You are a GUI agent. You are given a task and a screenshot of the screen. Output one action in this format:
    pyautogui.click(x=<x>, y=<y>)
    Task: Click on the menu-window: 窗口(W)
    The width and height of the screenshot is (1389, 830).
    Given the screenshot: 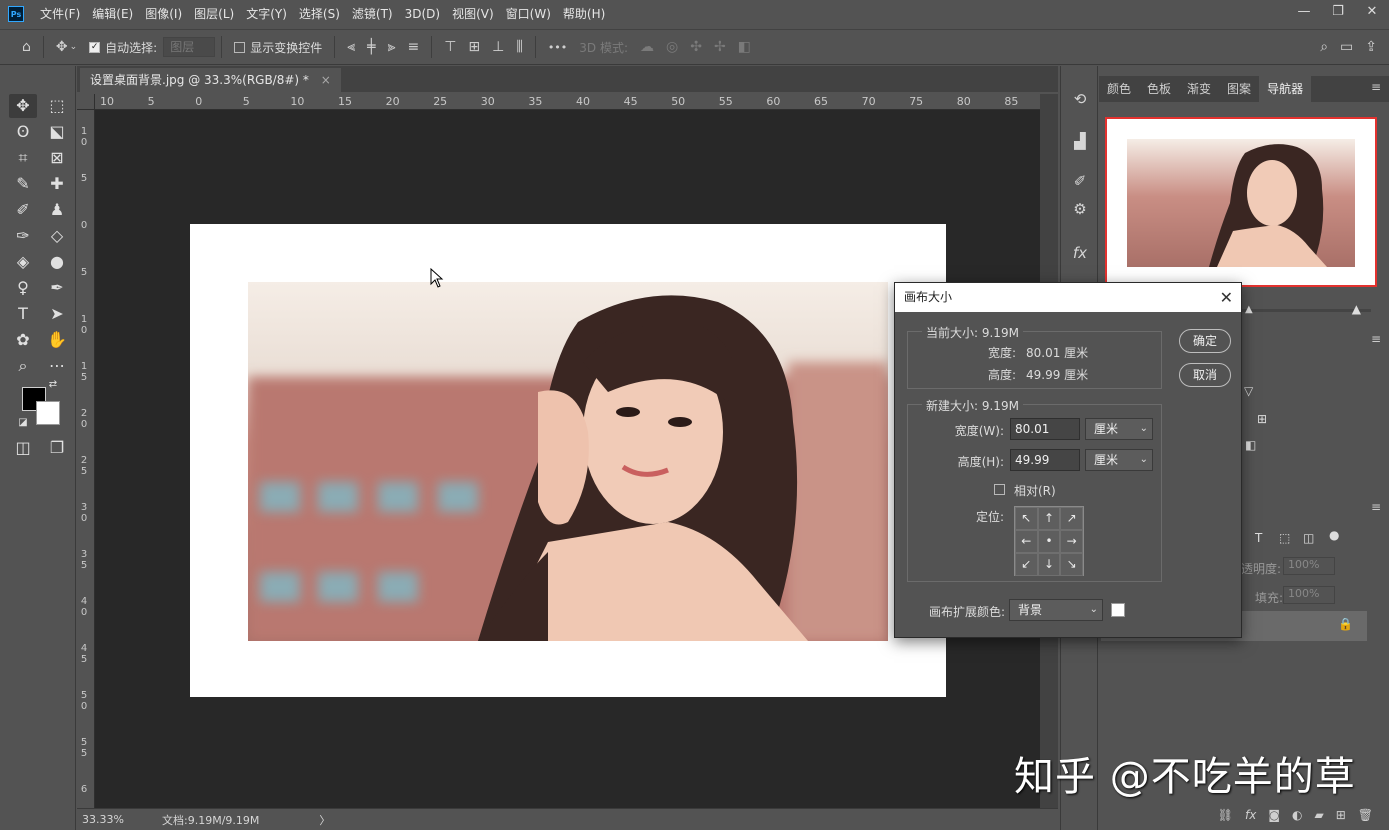 What is the action you would take?
    pyautogui.click(x=528, y=14)
    